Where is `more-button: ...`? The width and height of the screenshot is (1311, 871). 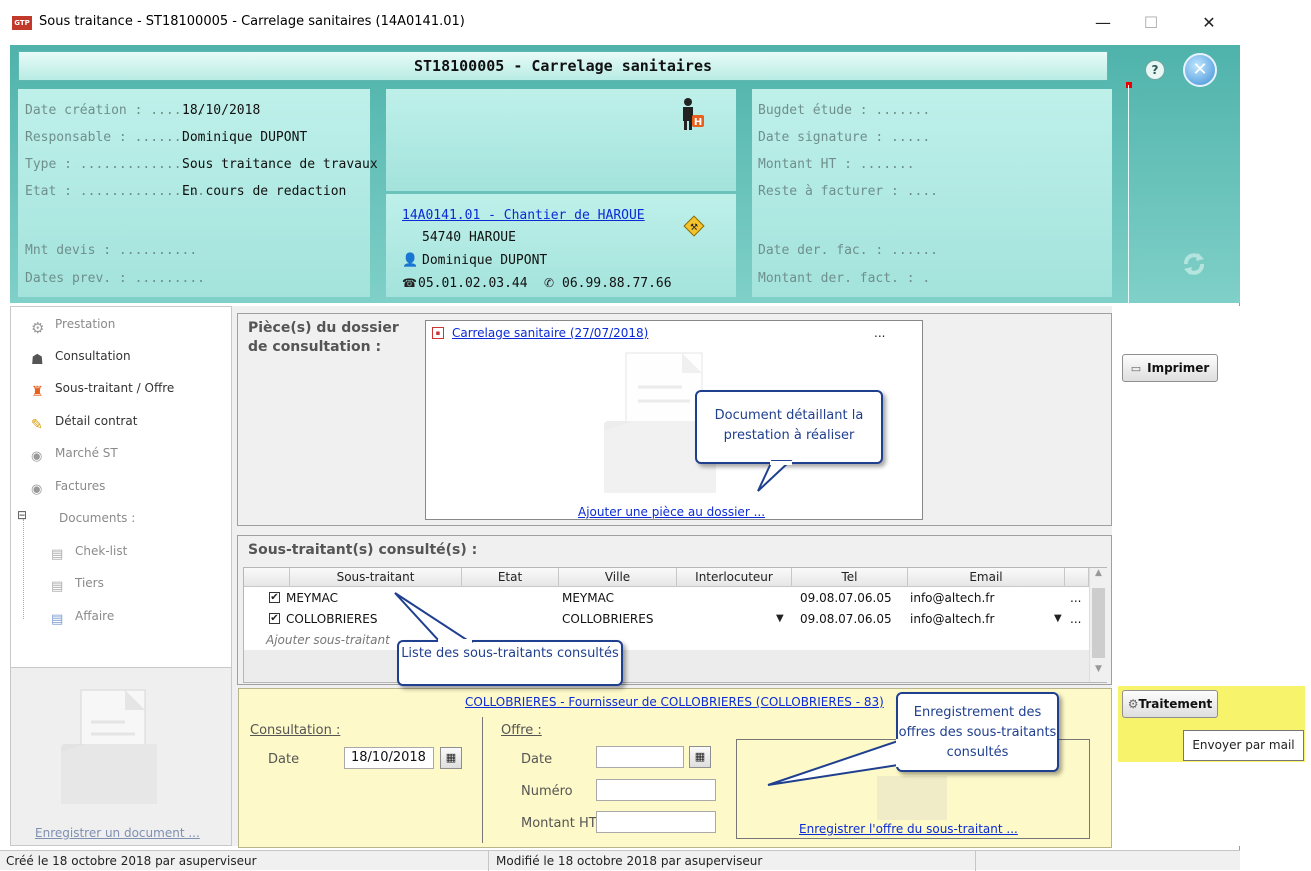 more-button: ... is located at coordinates (879, 333).